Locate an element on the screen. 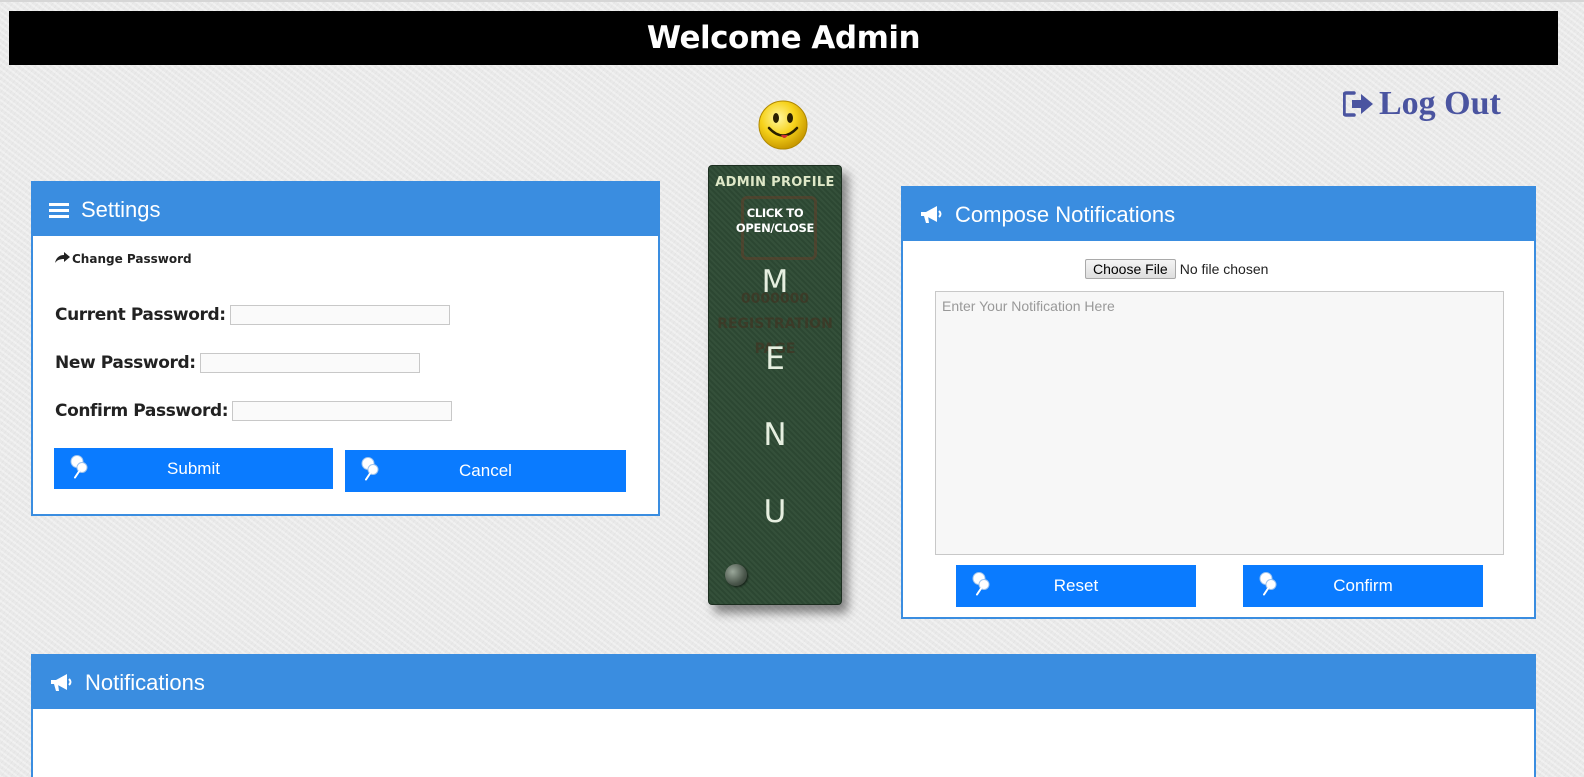 The height and width of the screenshot is (777, 1584). menu-knob-icon is located at coordinates (736, 575).